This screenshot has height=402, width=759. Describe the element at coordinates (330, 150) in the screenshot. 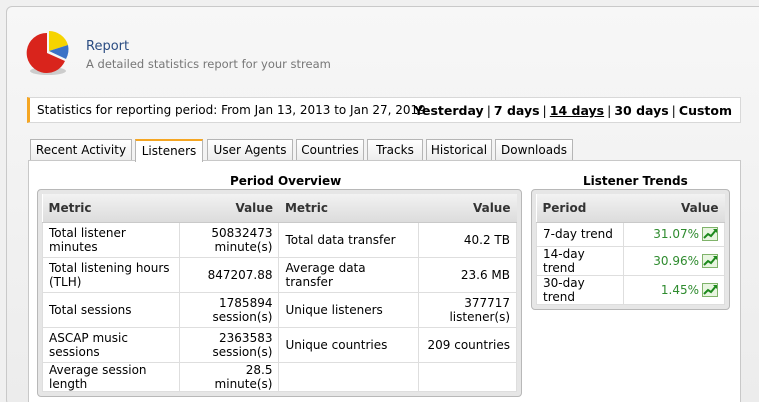

I see `tab-countries: Countries` at that location.